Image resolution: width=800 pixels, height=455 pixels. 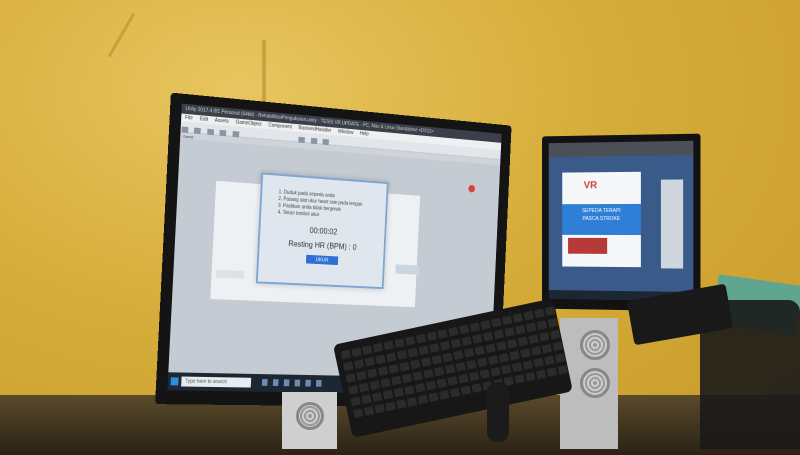 I want to click on mouse, so click(x=498, y=412).